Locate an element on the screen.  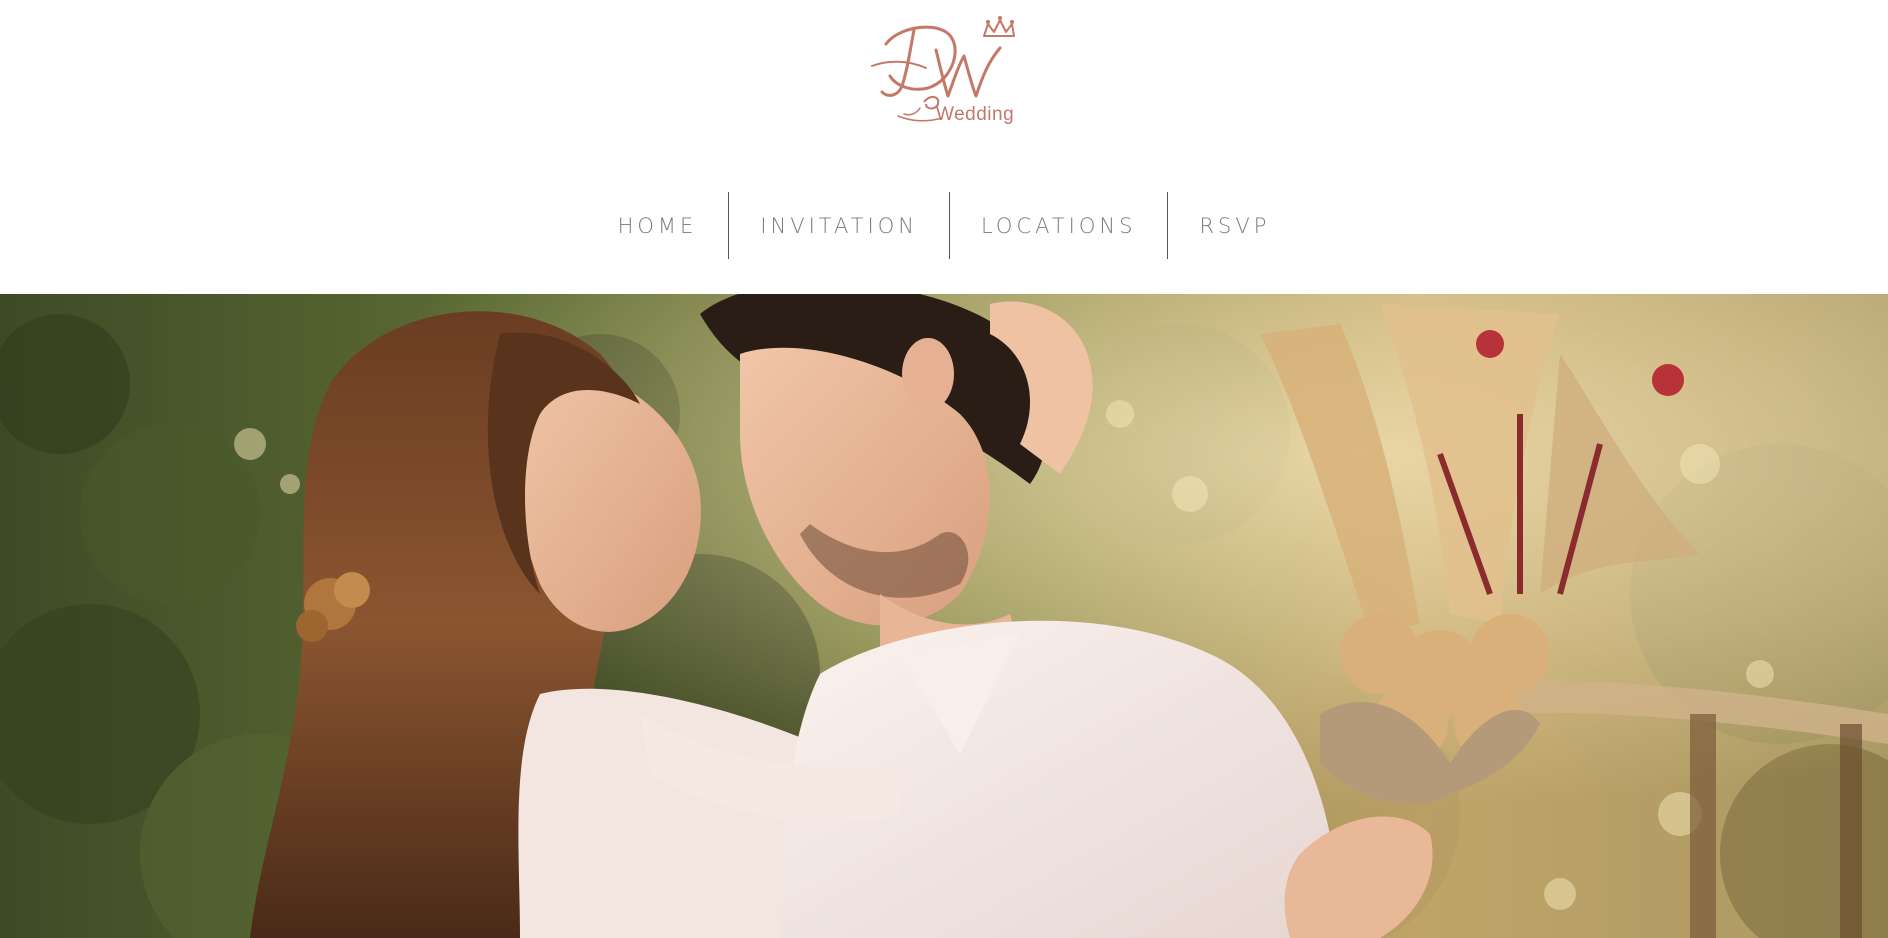
logo-wordmark: Wedding is located at coordinates (975, 114).